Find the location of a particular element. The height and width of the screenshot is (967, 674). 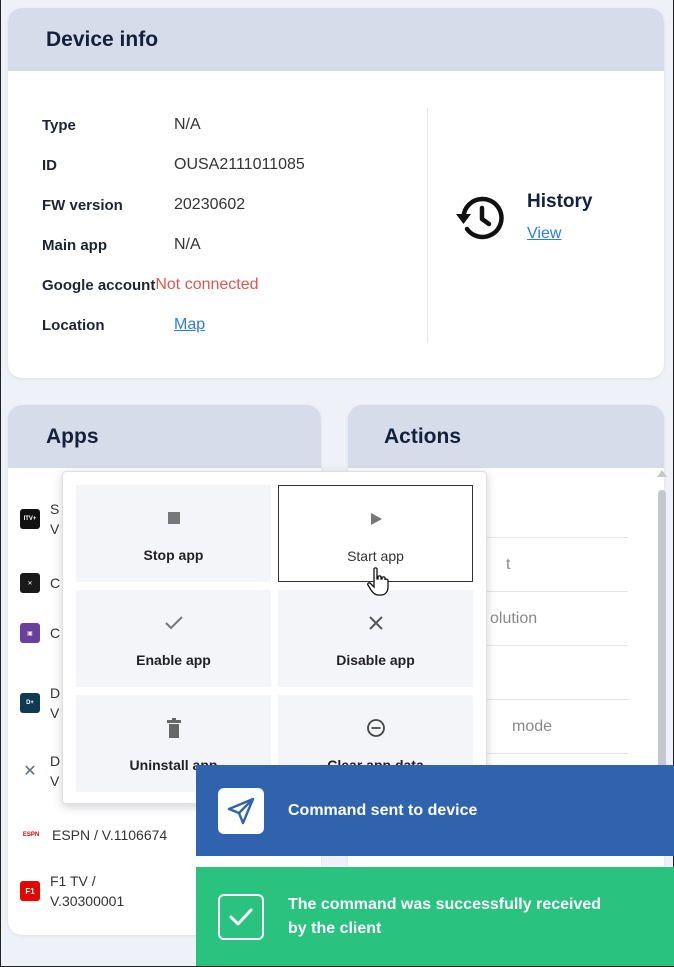

app-logo-icon: ✕ is located at coordinates (30, 583).